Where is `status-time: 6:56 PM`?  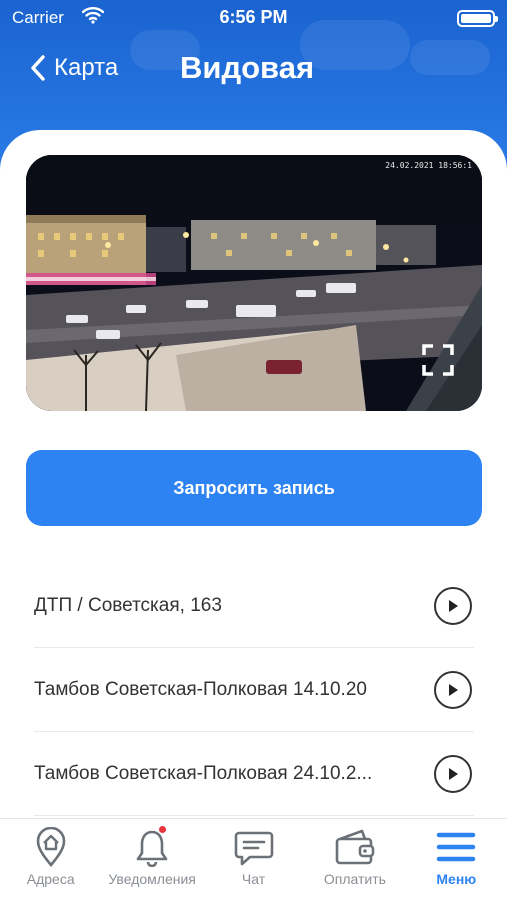 status-time: 6:56 PM is located at coordinates (253, 17).